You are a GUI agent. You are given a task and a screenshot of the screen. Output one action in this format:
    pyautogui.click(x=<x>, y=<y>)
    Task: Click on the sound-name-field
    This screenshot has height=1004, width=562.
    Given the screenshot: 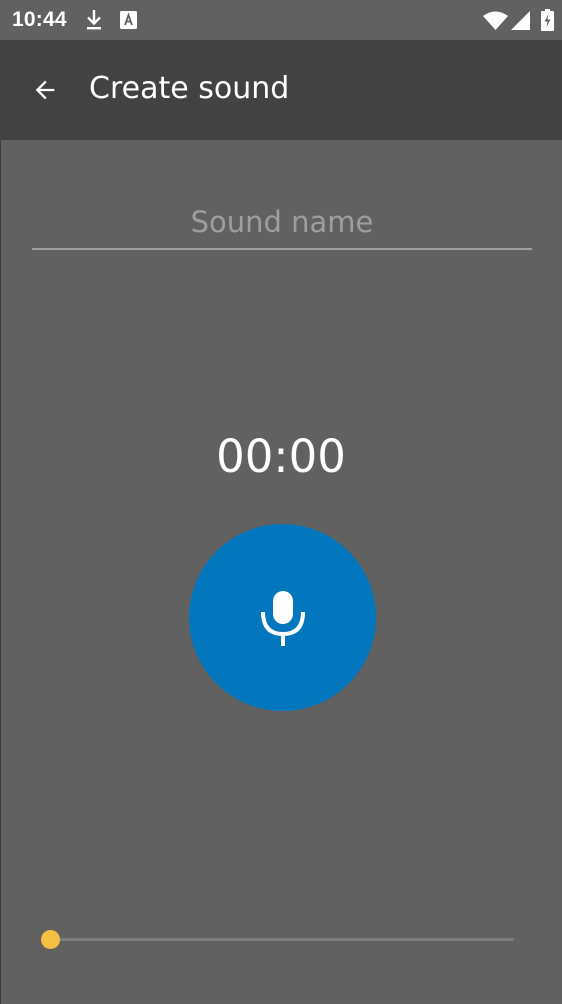 What is the action you would take?
    pyautogui.click(x=282, y=223)
    